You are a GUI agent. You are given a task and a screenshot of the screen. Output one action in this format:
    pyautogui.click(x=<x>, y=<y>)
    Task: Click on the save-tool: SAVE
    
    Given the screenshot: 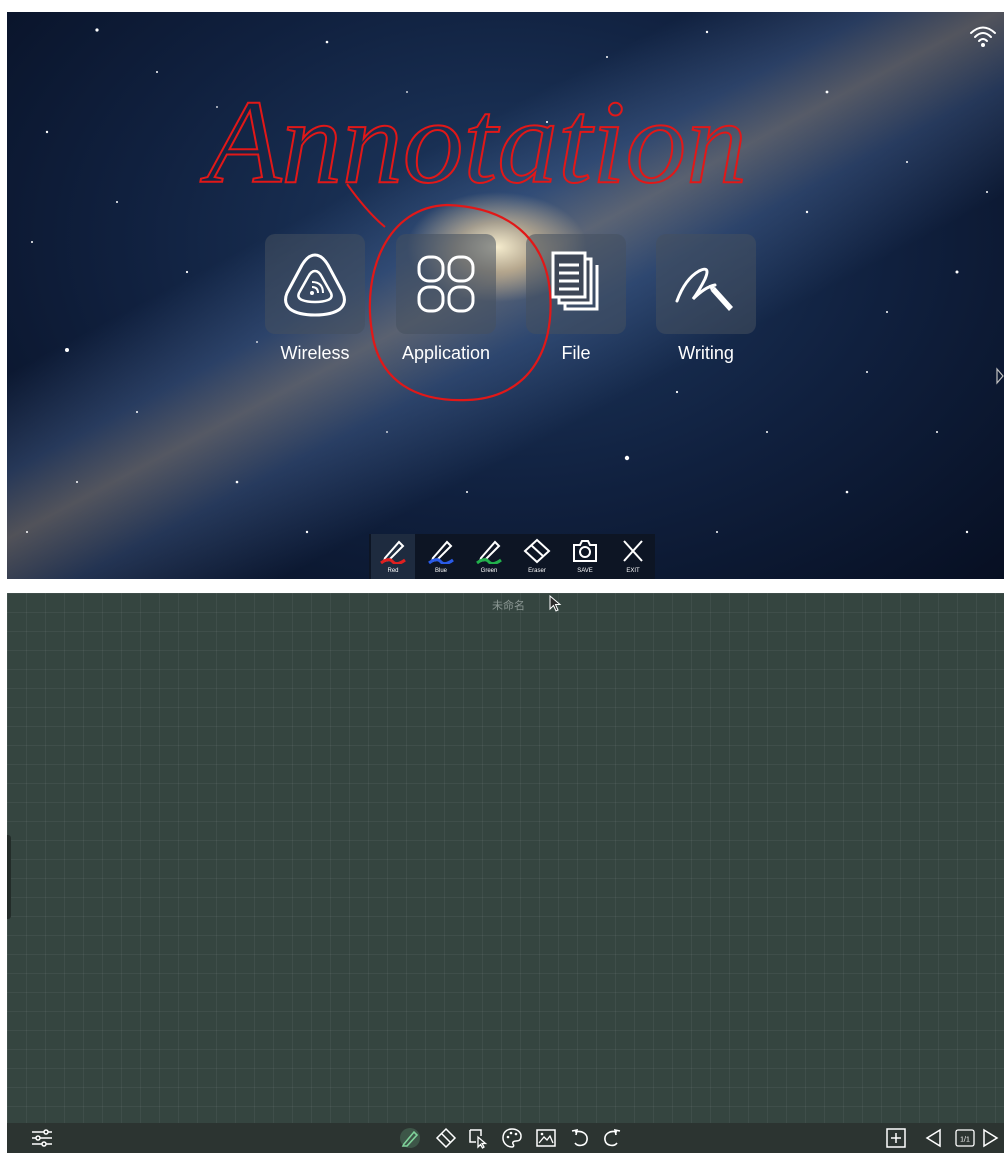 What is the action you would take?
    pyautogui.click(x=585, y=556)
    